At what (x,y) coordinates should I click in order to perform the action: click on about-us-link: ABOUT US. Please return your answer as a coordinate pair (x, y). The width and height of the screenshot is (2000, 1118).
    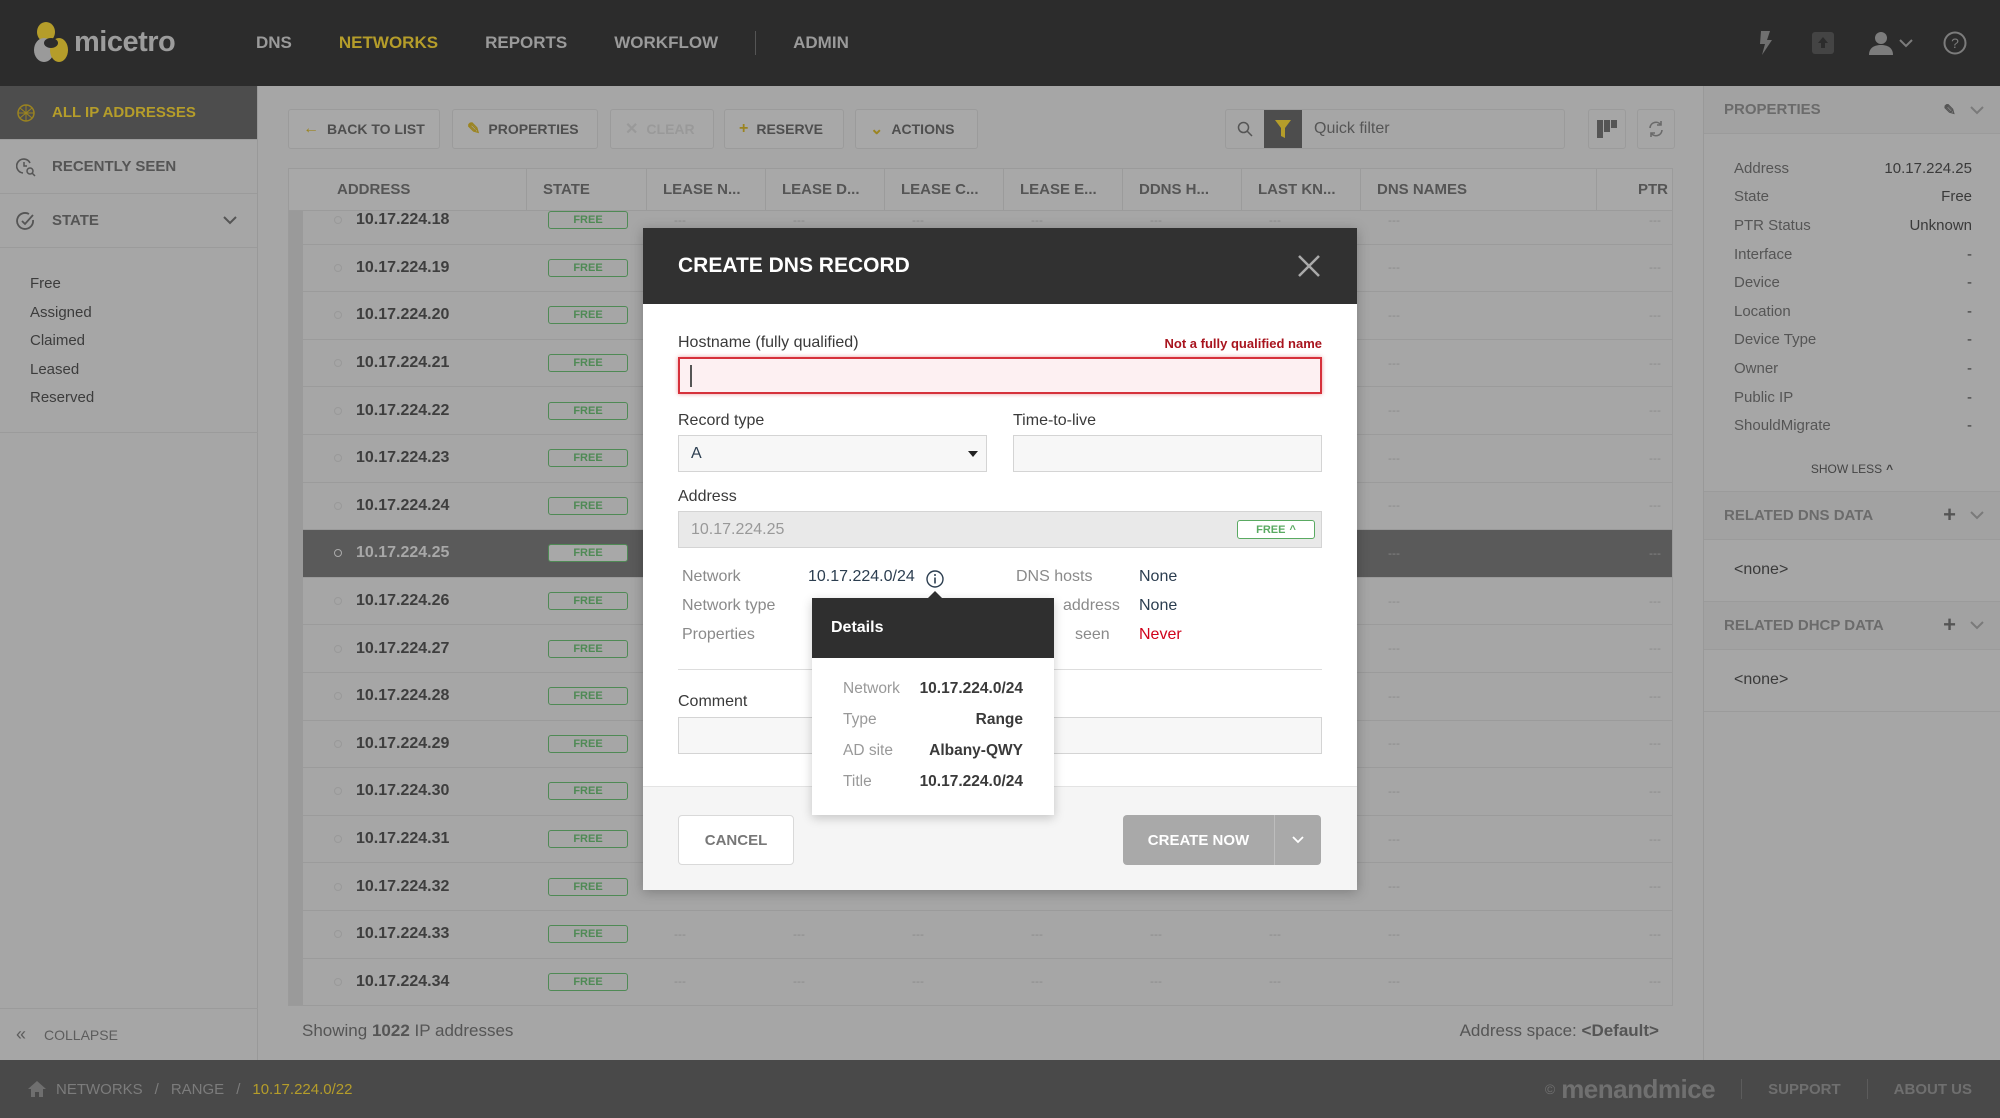
    Looking at the image, I should click on (1933, 1089).